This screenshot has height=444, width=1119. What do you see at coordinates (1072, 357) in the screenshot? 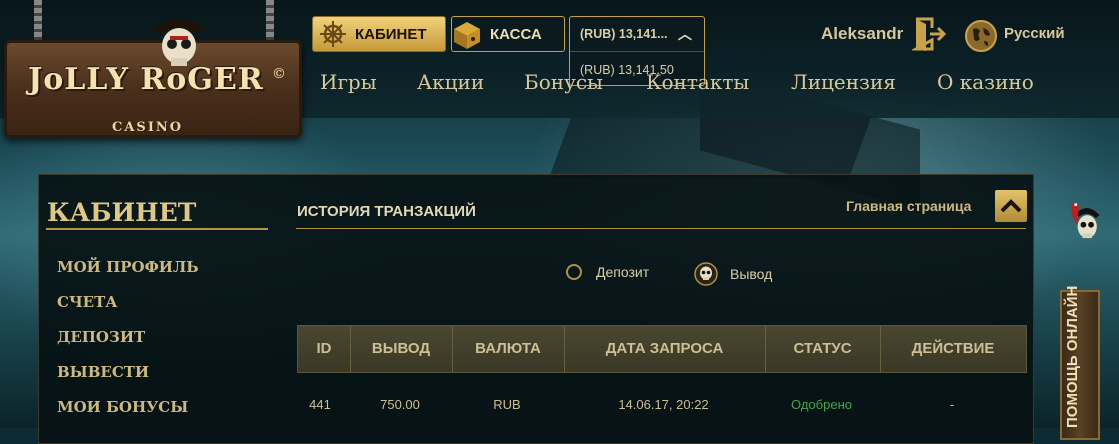
I see `online-help-label: ПОМОЩЬ ОНЛАЙН` at bounding box center [1072, 357].